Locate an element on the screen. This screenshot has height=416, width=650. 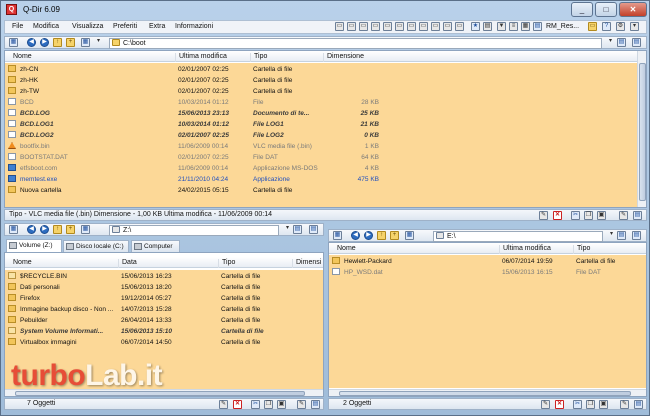
br-up-folder-icon: ↑ is located at coordinates (381, 235).